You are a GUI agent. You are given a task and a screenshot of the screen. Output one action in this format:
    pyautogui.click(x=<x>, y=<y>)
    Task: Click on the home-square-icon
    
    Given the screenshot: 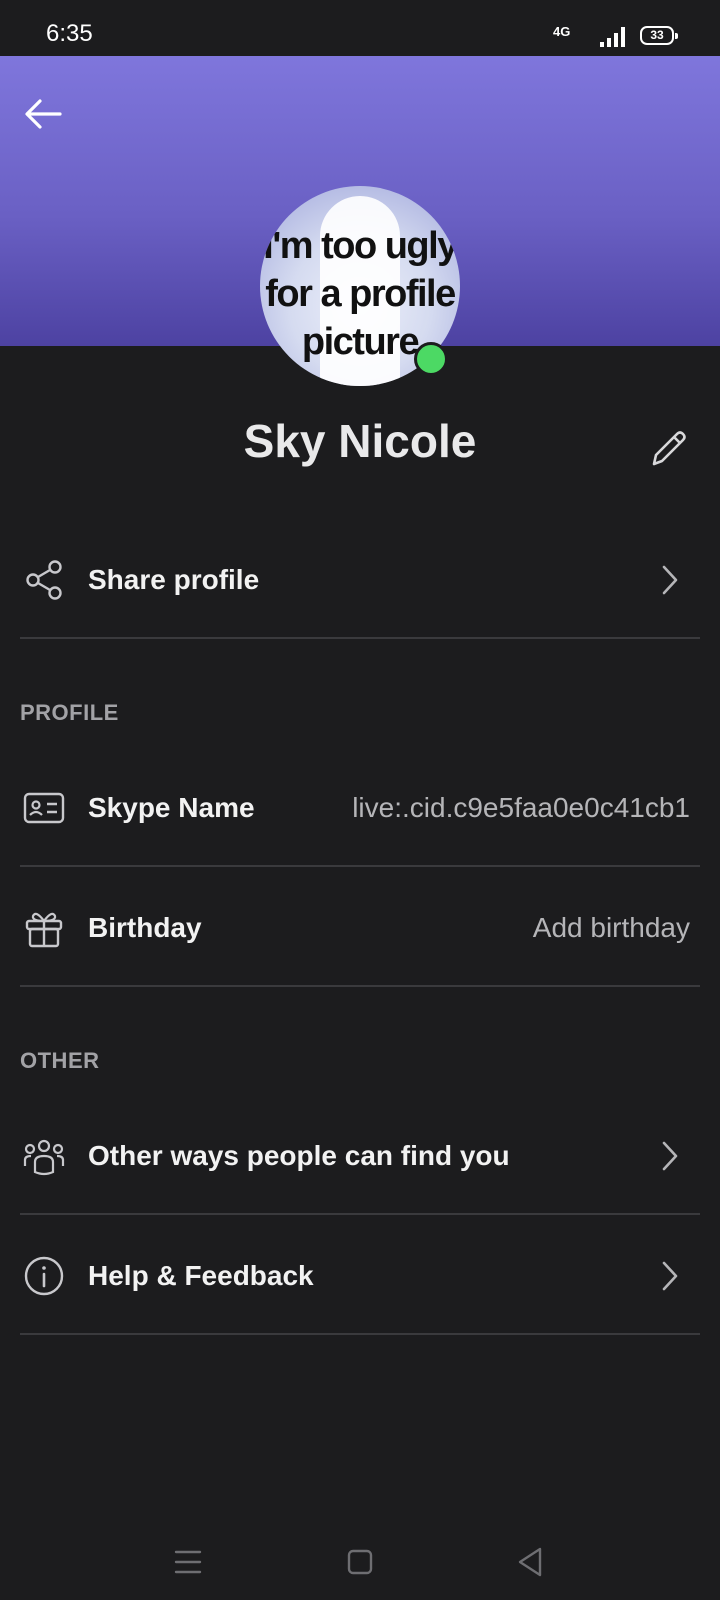 What is the action you would take?
    pyautogui.click(x=360, y=1562)
    